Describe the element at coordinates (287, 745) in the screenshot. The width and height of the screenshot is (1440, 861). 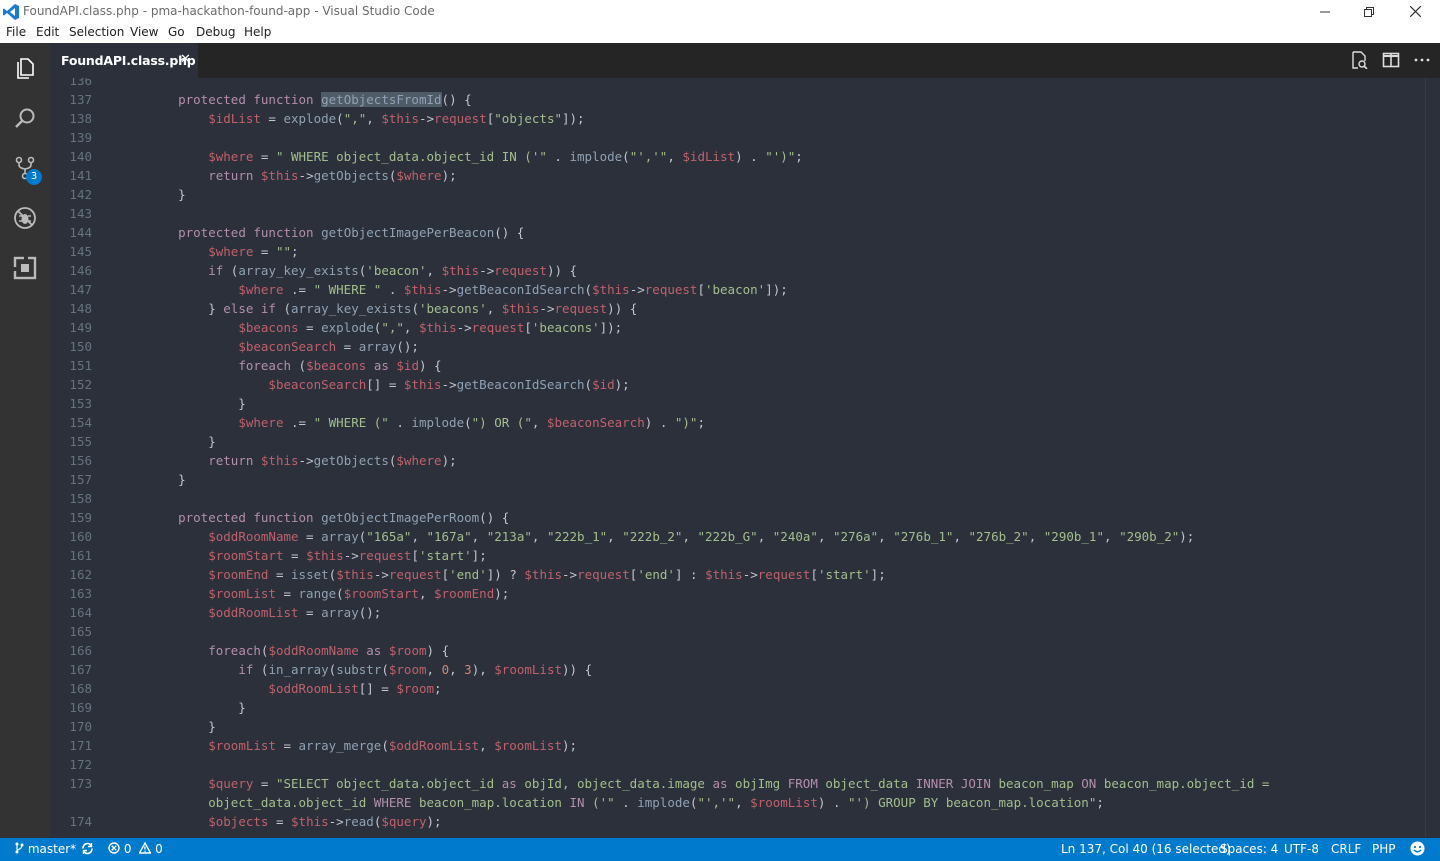
I see `code-token: =` at that location.